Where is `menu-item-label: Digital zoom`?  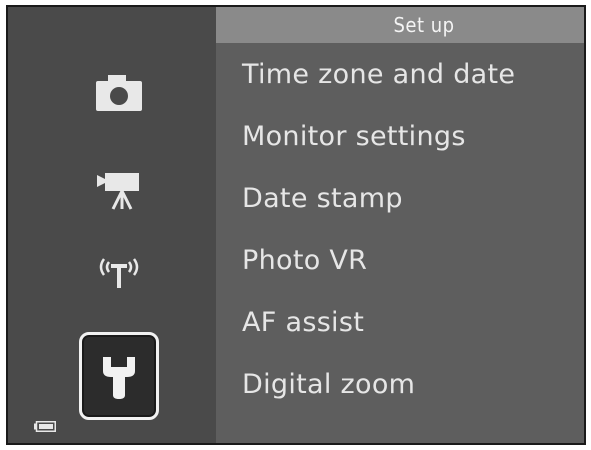
menu-item-label: Digital zoom is located at coordinates (329, 384).